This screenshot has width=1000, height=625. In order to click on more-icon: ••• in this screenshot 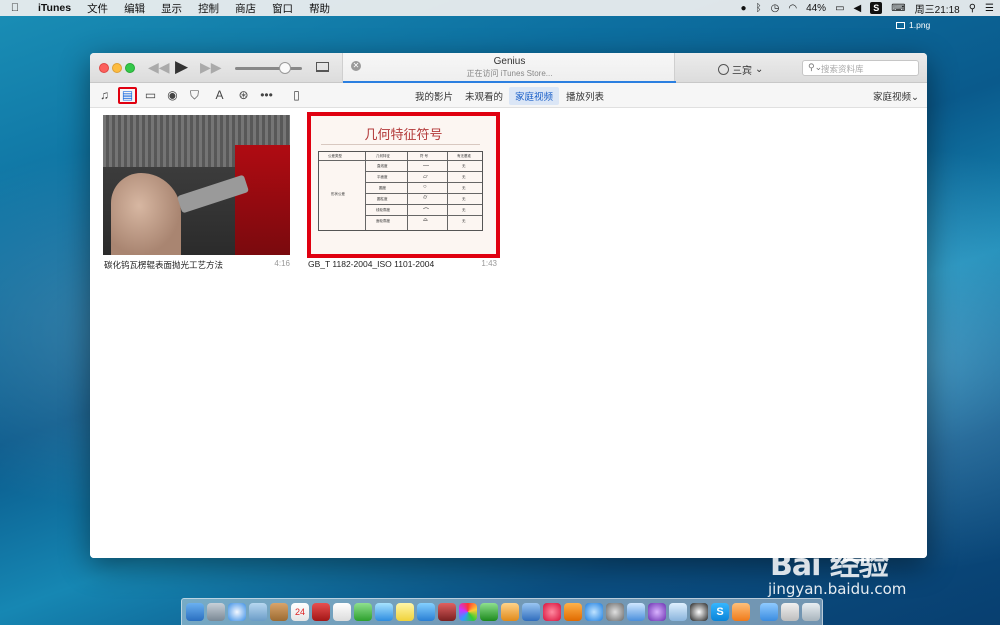, I will do `click(266, 95)`.